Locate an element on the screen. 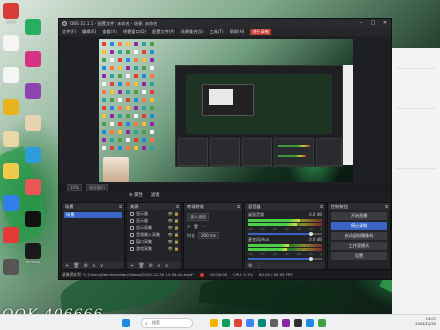  close-button: ✕ is located at coordinates (385, 23).